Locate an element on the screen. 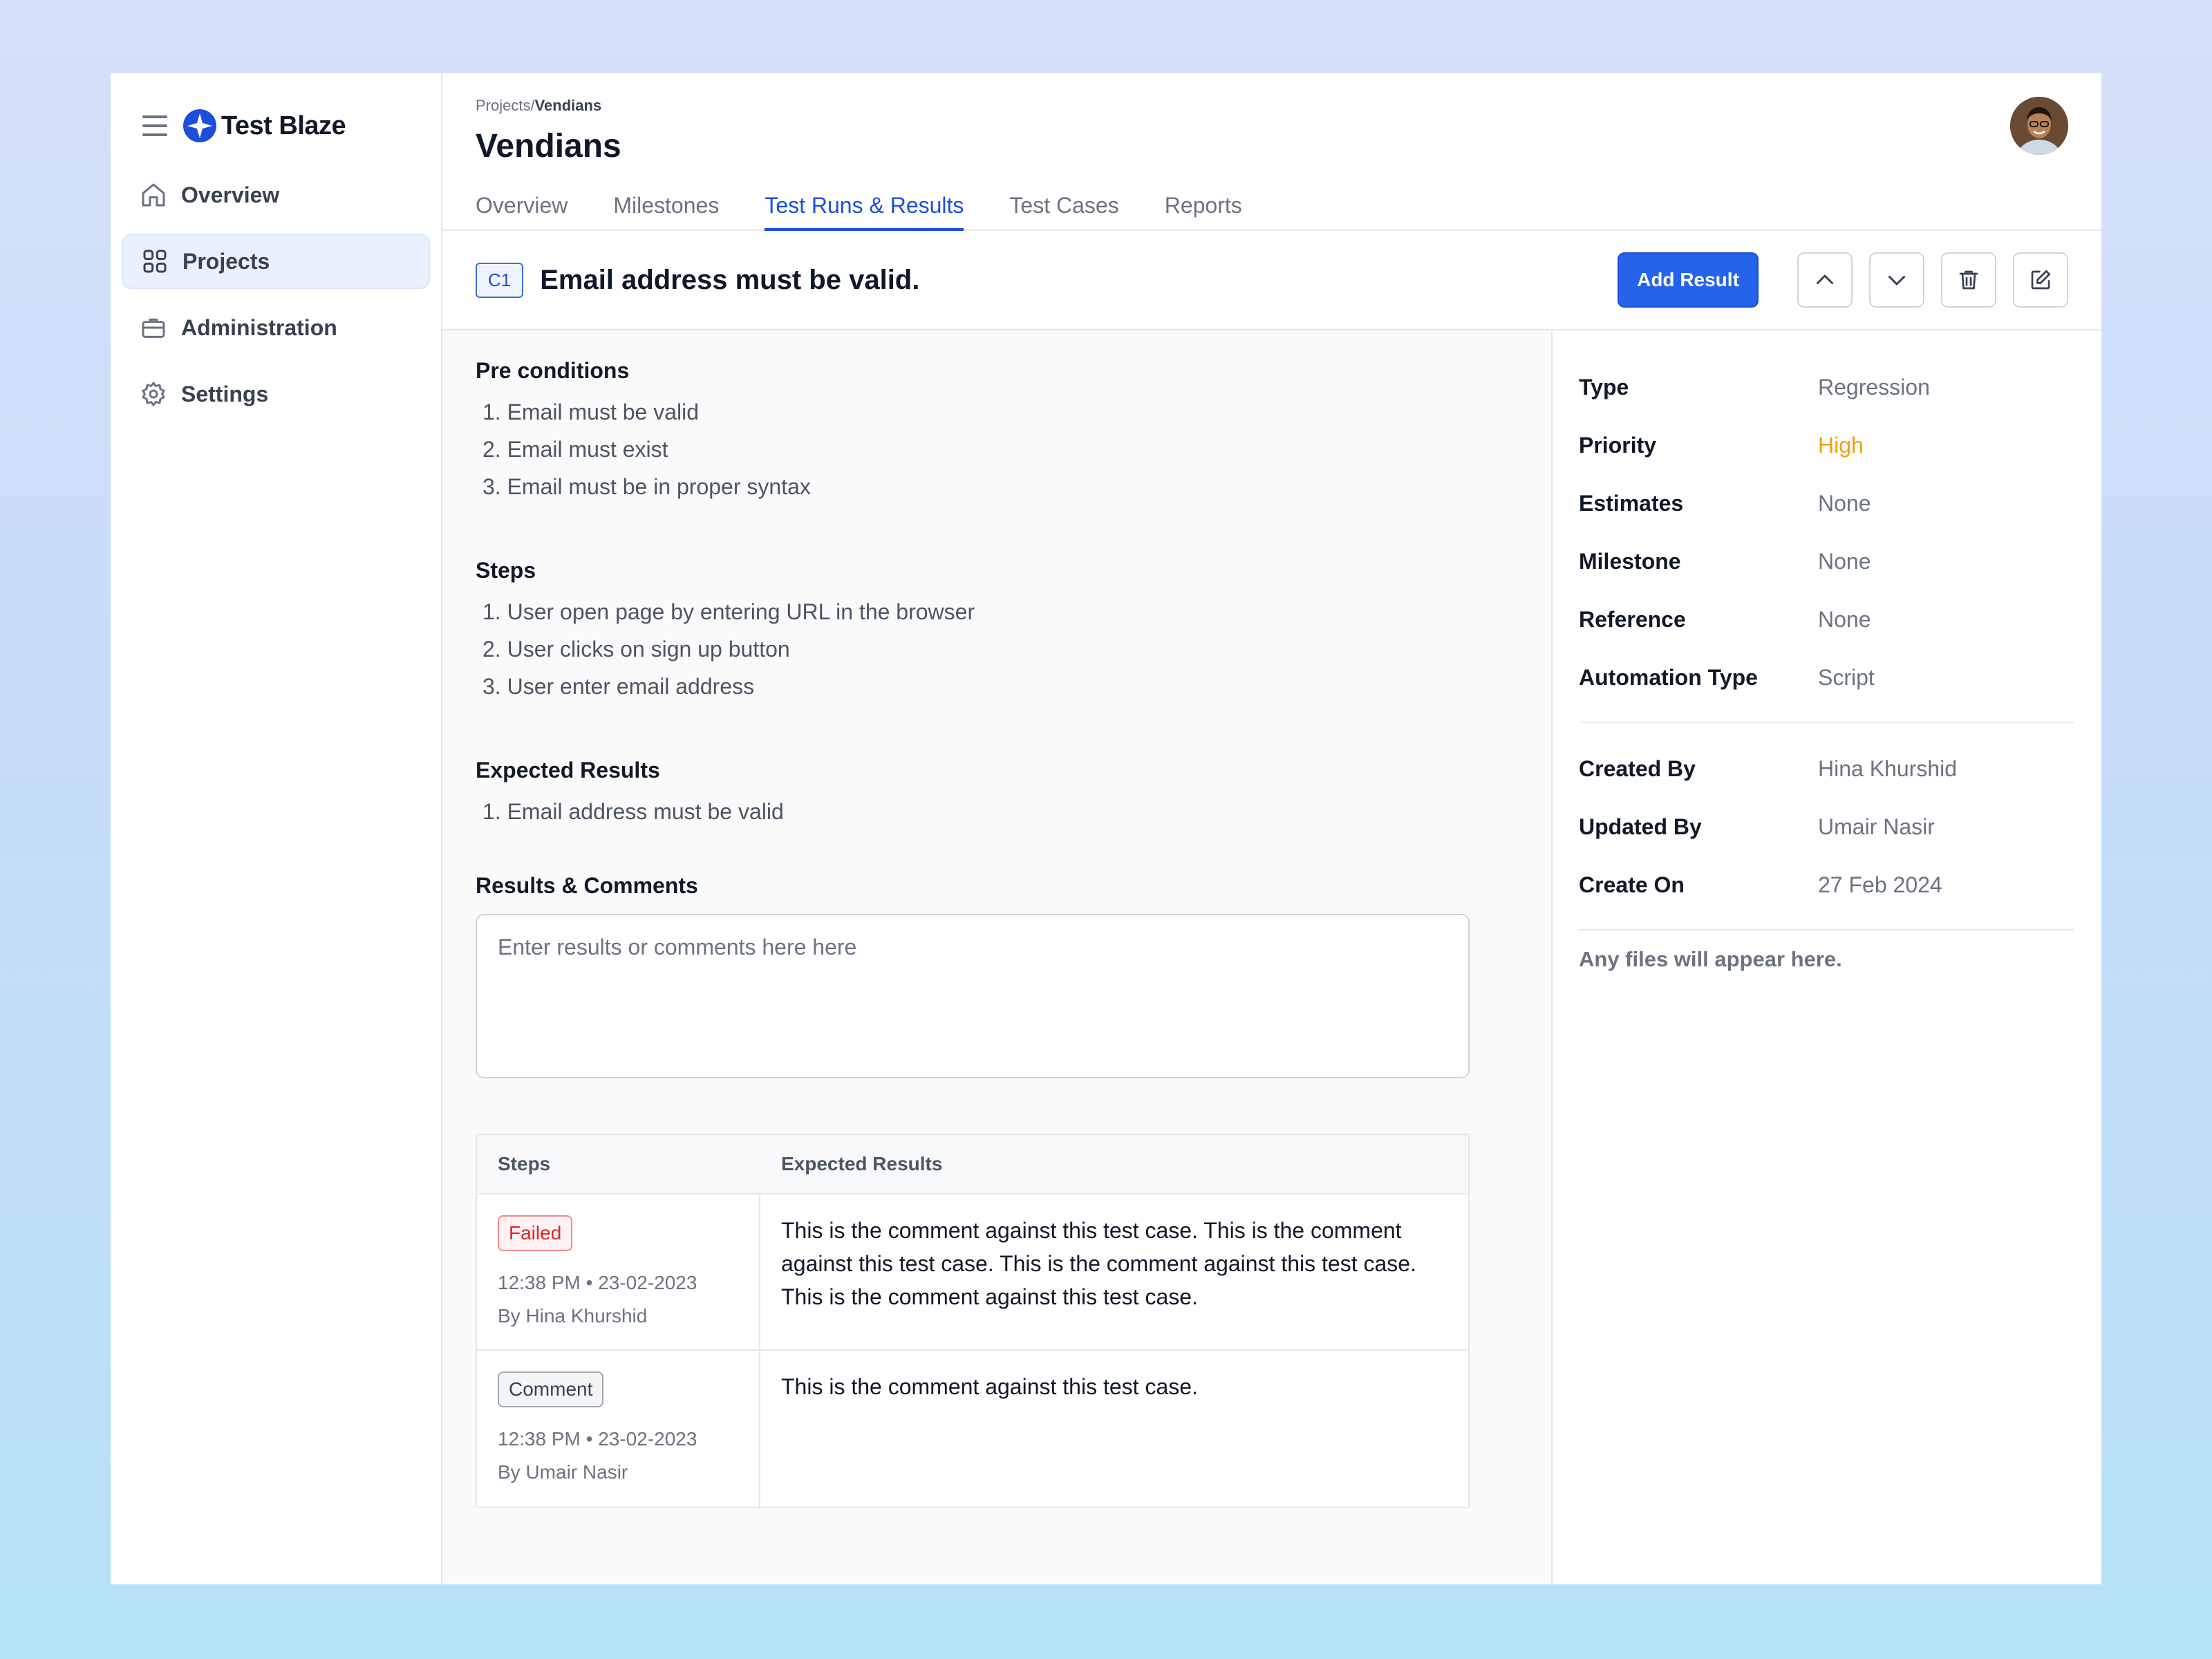 The width and height of the screenshot is (2212, 1659). property-value: Regression is located at coordinates (1874, 387).